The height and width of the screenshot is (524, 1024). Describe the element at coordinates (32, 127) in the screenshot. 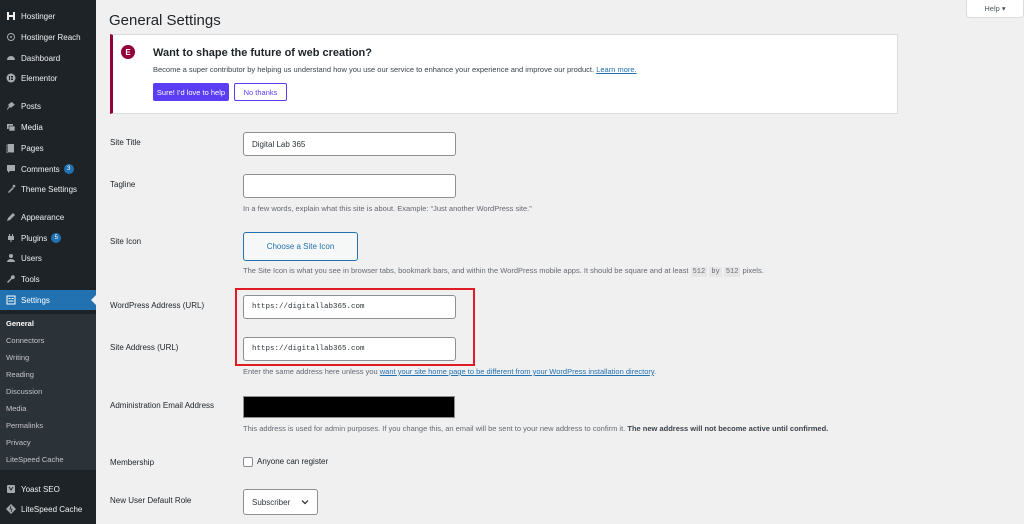

I see `sidebar-item-label: Media` at that location.